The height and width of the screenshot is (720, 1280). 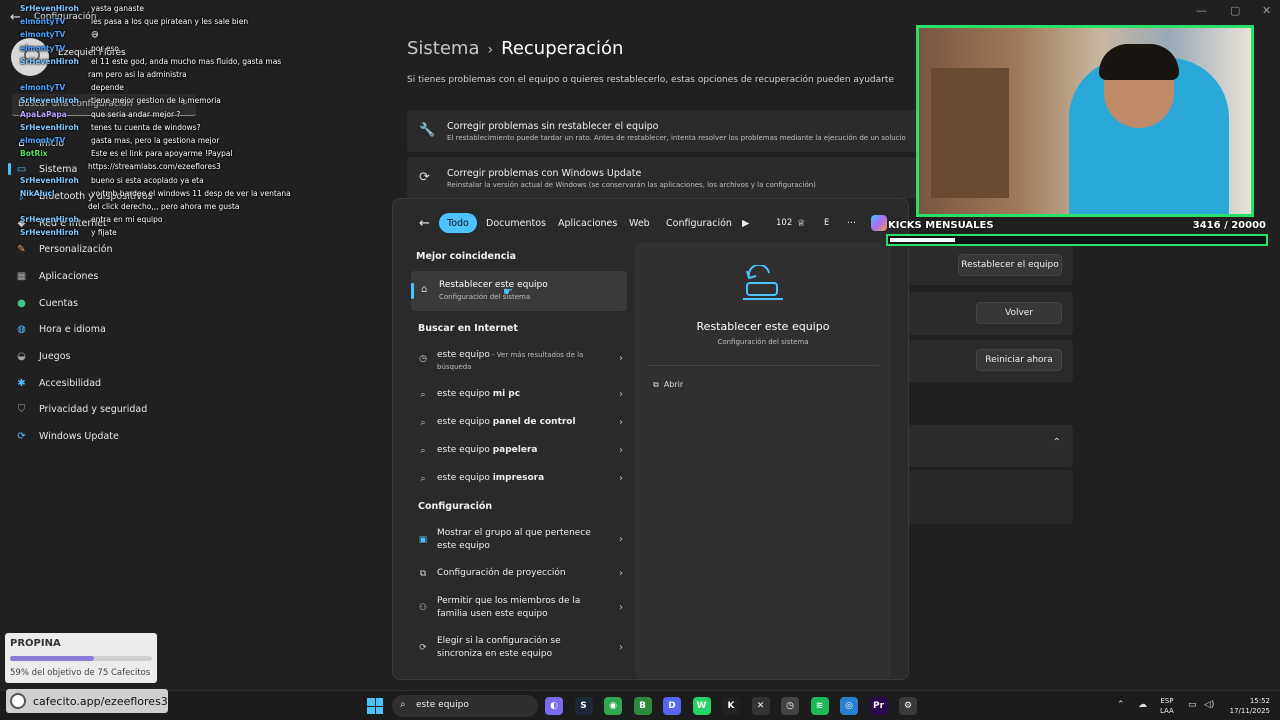 What do you see at coordinates (613, 706) in the screenshot?
I see `chrome-app-icon: ◉` at bounding box center [613, 706].